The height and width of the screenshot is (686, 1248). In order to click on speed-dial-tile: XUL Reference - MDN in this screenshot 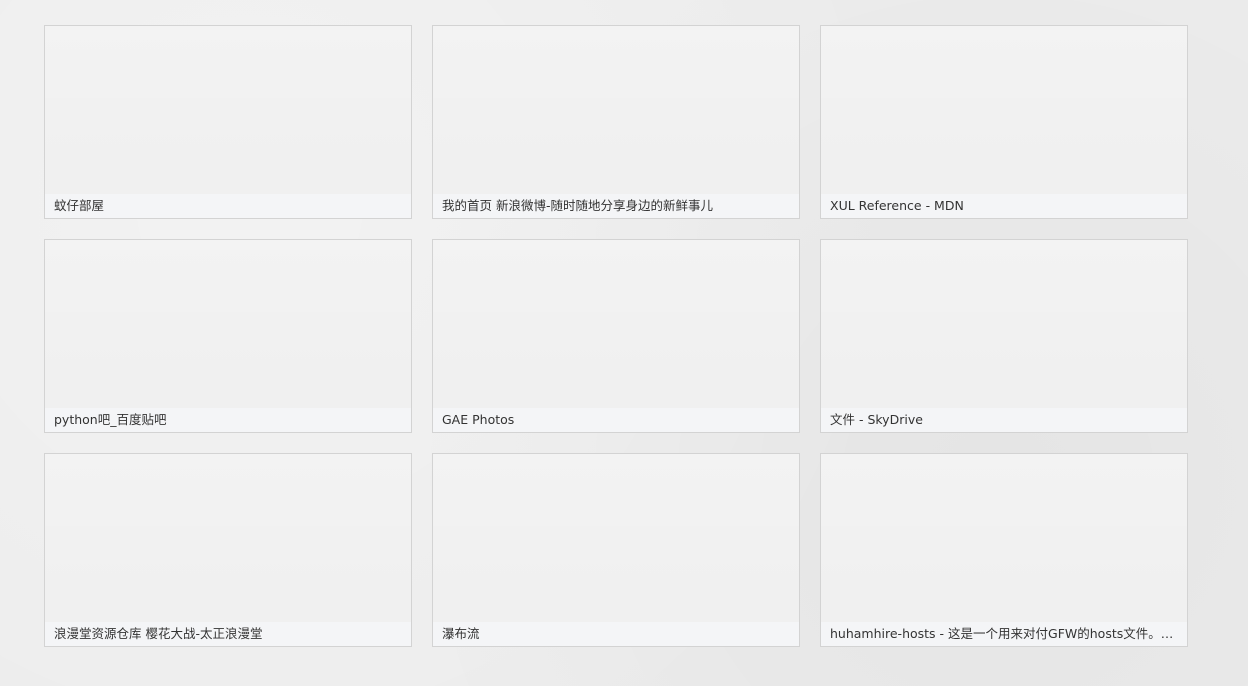, I will do `click(1004, 122)`.